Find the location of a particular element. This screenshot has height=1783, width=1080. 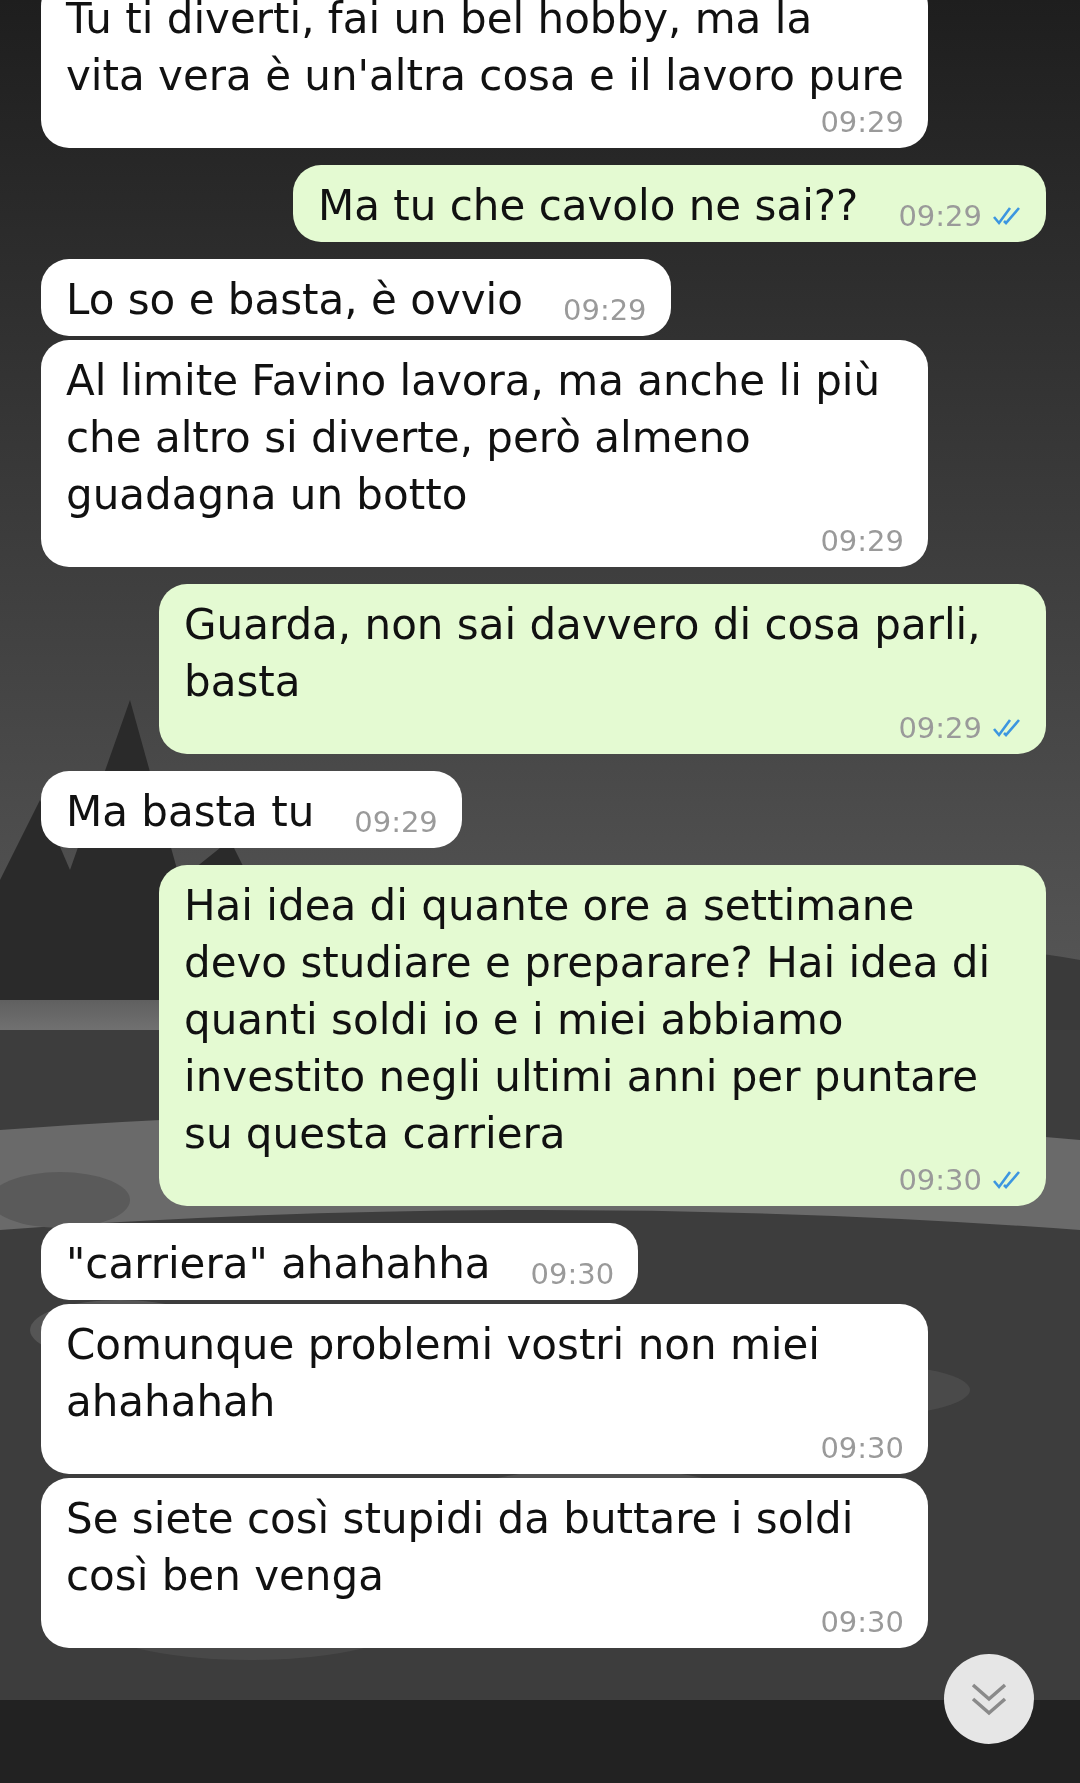

message-text: Al limite Favino lavora, ma anche li più che altro si diverte, però almeno guadagna un botto is located at coordinates (474, 438).